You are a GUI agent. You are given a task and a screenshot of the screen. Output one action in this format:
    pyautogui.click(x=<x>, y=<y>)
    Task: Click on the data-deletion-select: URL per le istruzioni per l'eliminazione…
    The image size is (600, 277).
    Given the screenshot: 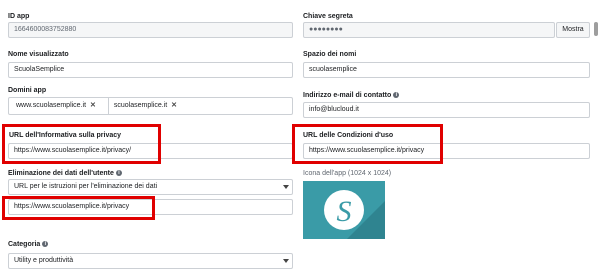 What is the action you would take?
    pyautogui.click(x=150, y=187)
    